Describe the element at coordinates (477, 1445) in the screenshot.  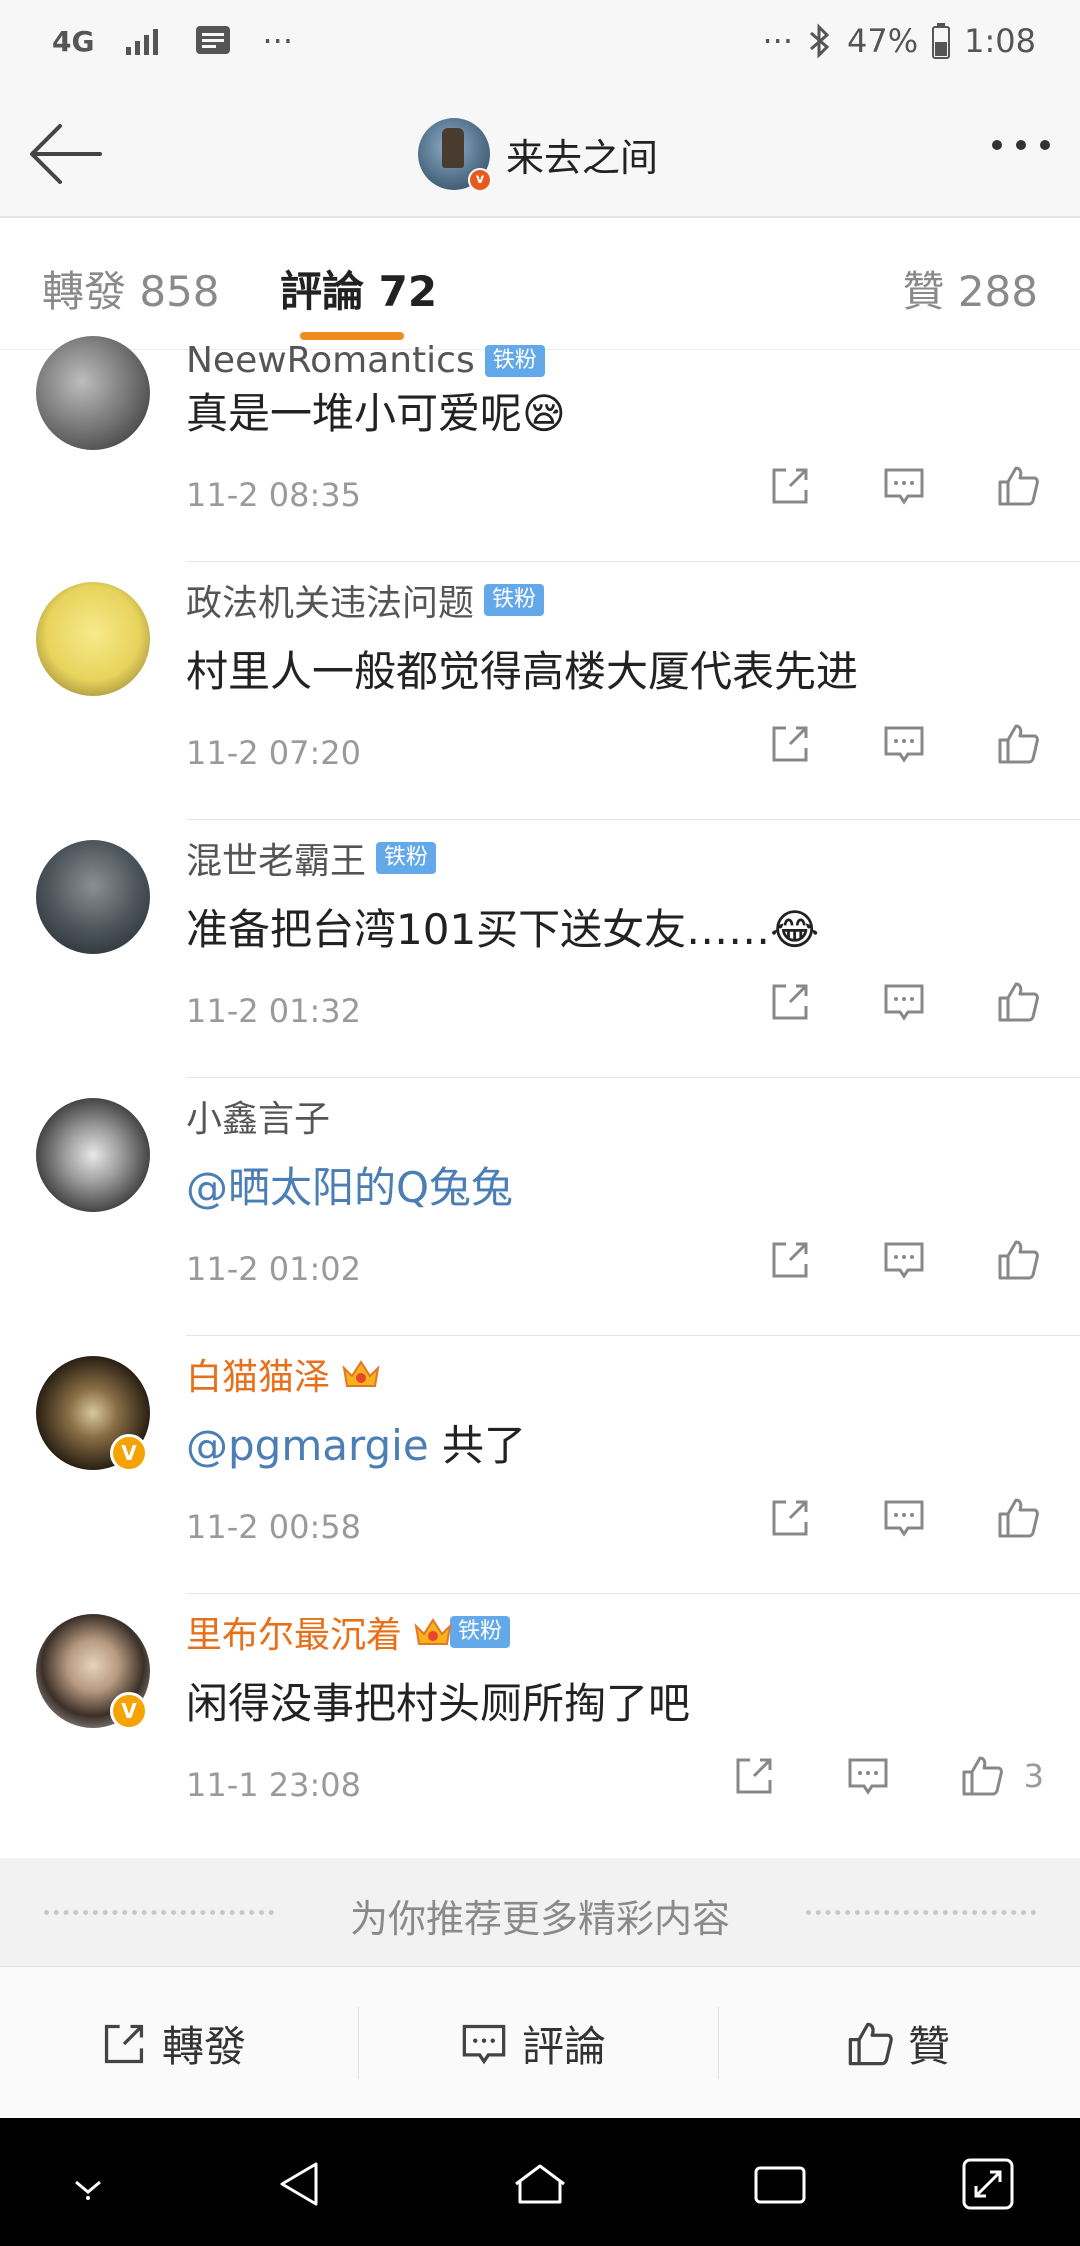
I see `comment-text-body: 共了` at that location.